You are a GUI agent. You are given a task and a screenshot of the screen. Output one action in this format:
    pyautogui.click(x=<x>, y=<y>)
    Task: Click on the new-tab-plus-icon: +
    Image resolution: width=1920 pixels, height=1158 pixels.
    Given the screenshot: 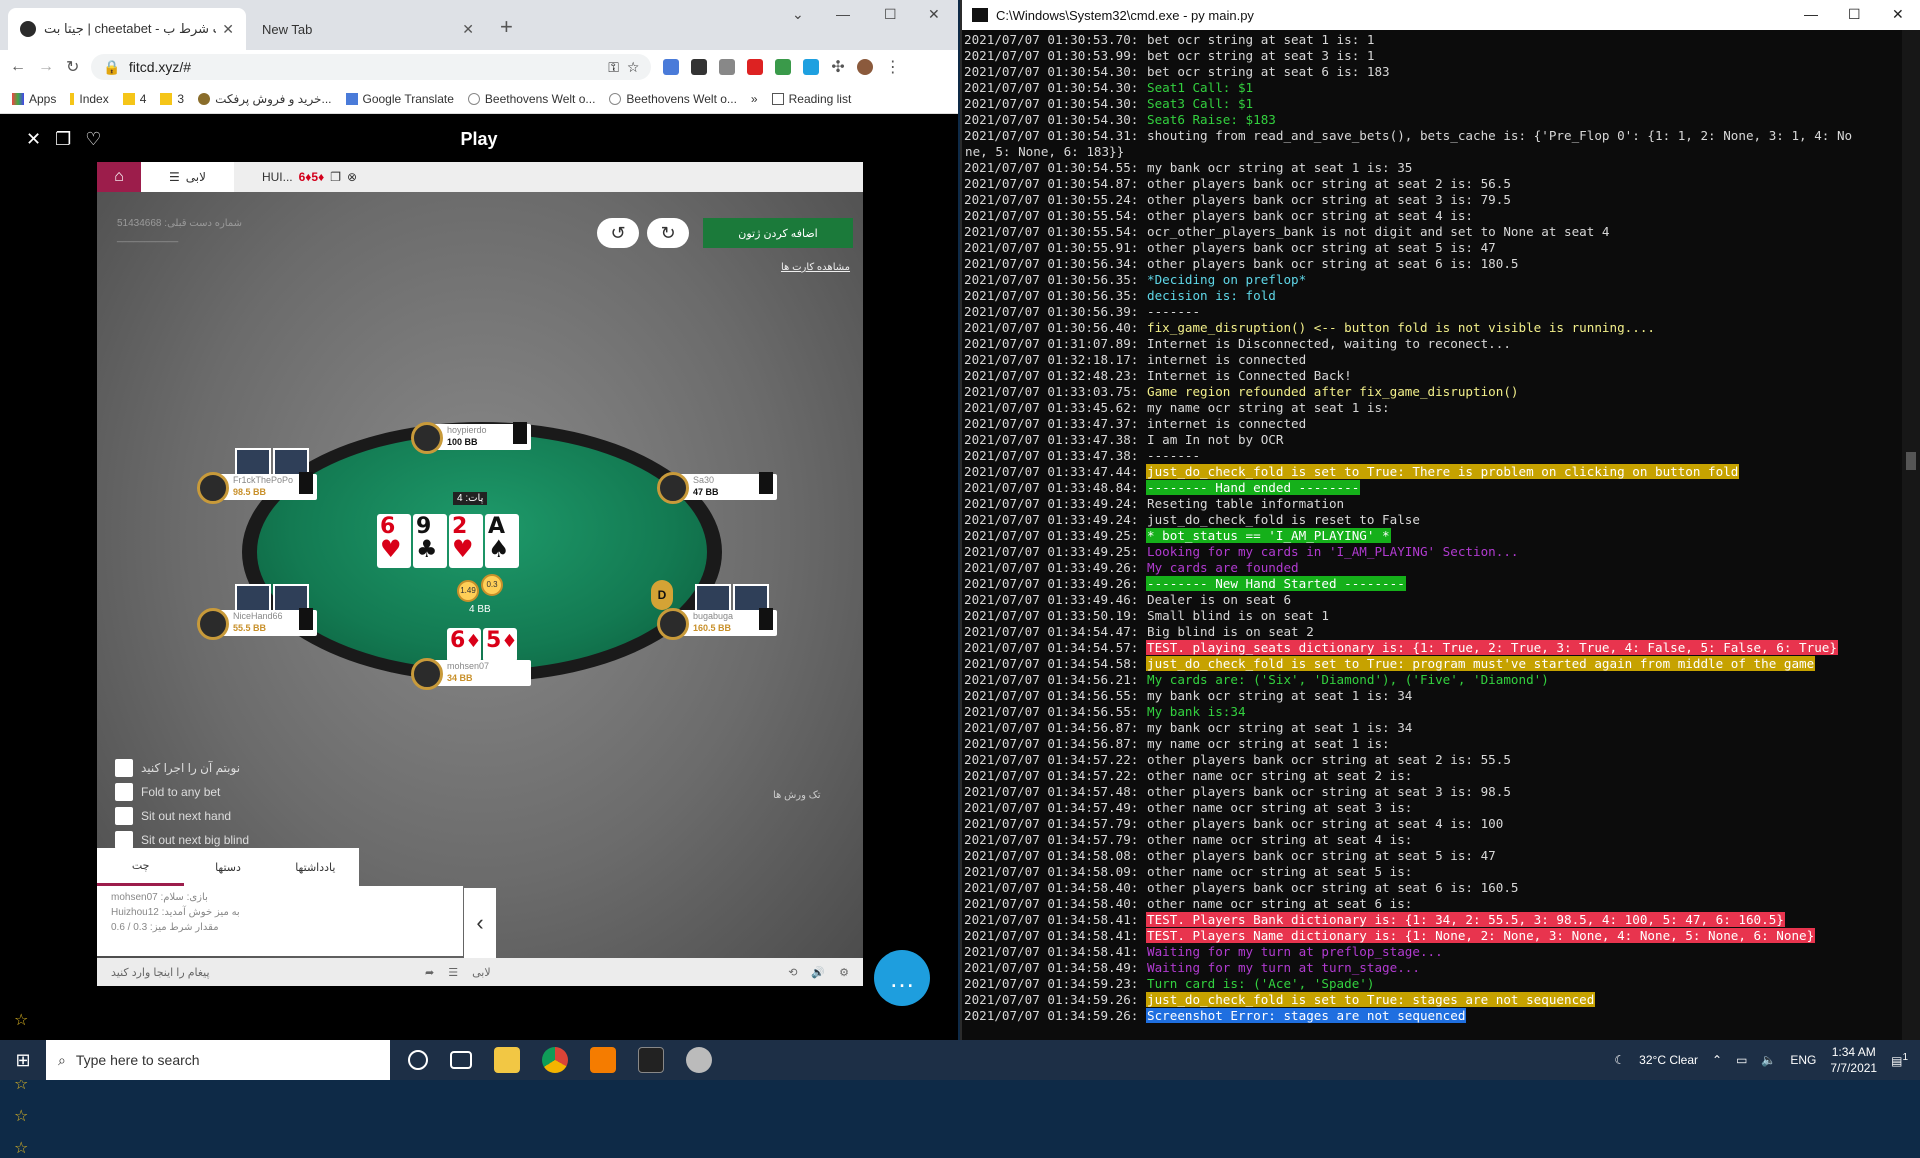 What is the action you would take?
    pyautogui.click(x=506, y=27)
    